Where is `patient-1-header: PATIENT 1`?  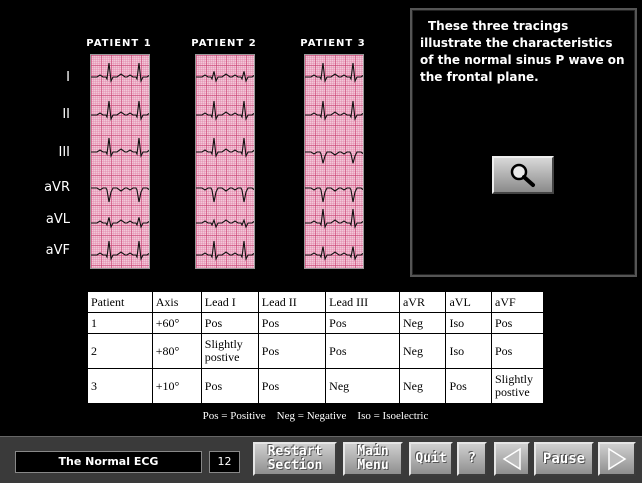
patient-1-header: PATIENT 1 is located at coordinates (119, 43).